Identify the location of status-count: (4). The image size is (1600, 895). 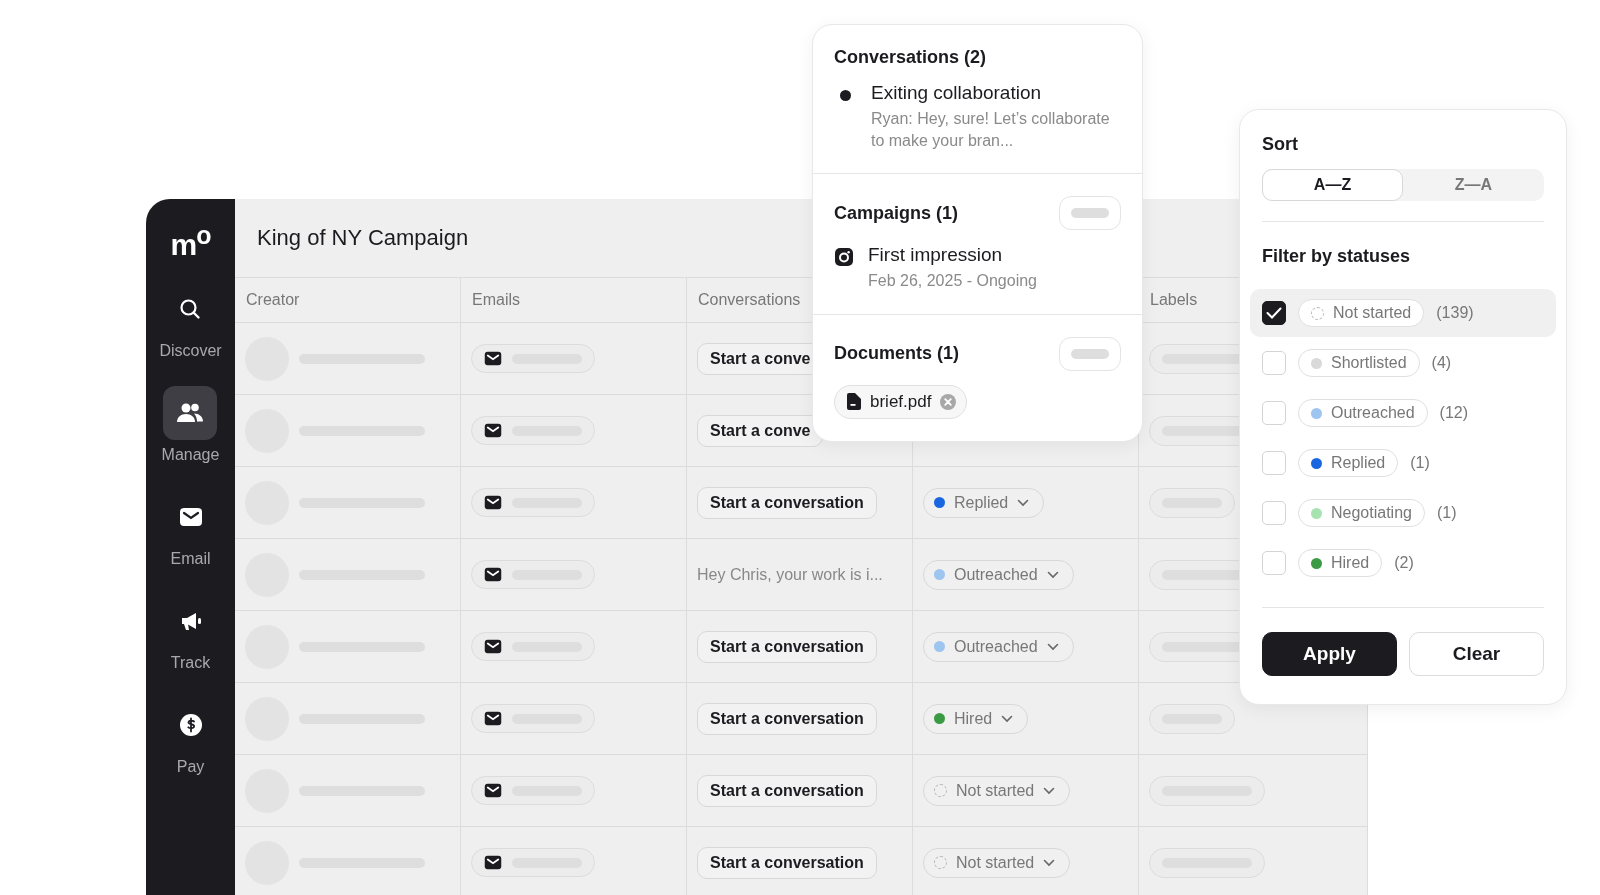
(1441, 363).